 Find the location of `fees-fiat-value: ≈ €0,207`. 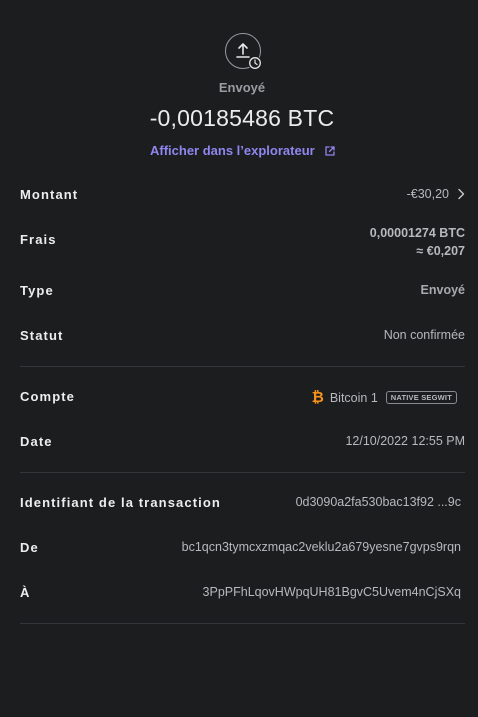

fees-fiat-value: ≈ €0,207 is located at coordinates (440, 251).